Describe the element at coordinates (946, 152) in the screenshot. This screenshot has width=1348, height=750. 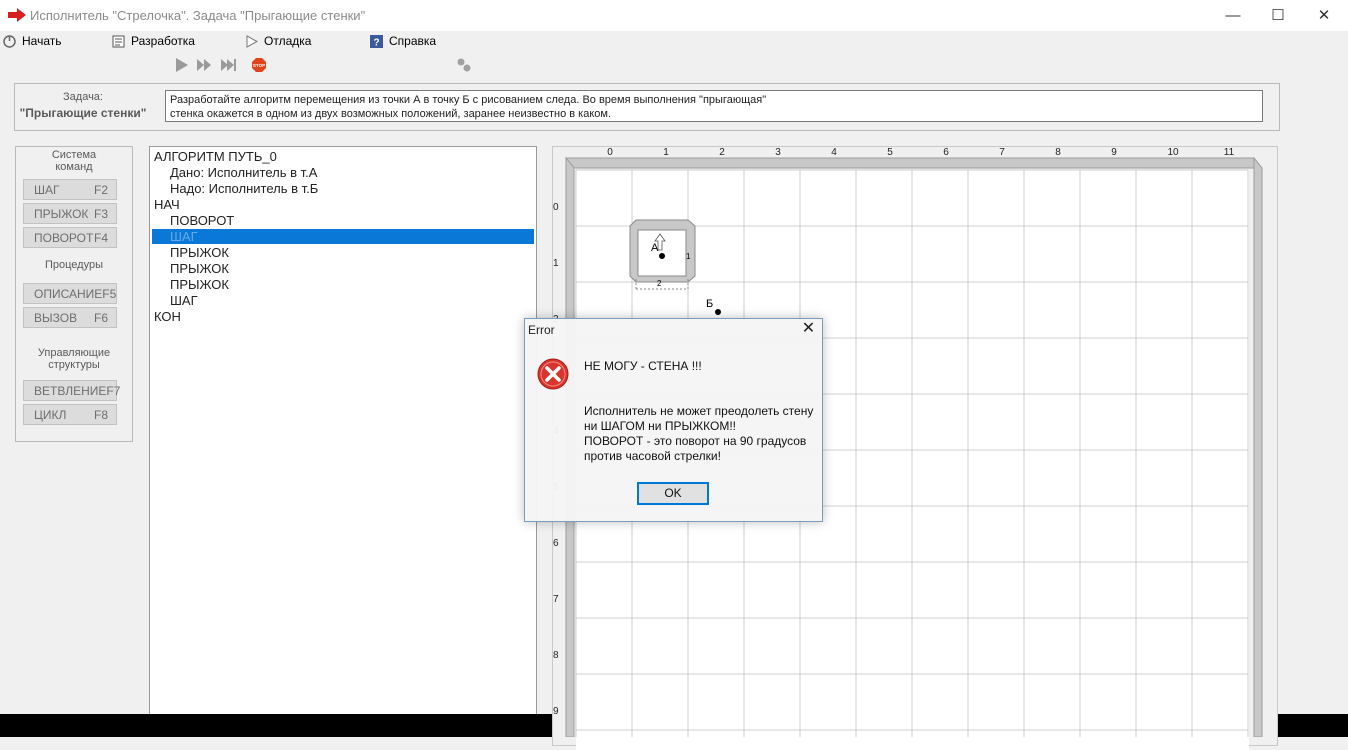
I see `col-label: 6` at that location.